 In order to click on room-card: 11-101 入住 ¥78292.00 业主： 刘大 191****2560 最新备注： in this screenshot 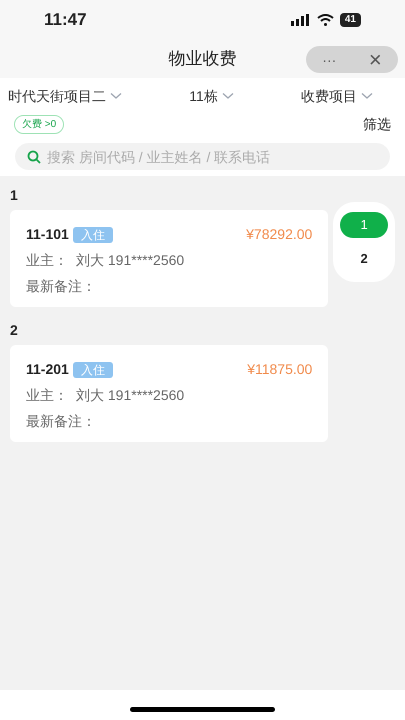, I will do `click(169, 258)`.